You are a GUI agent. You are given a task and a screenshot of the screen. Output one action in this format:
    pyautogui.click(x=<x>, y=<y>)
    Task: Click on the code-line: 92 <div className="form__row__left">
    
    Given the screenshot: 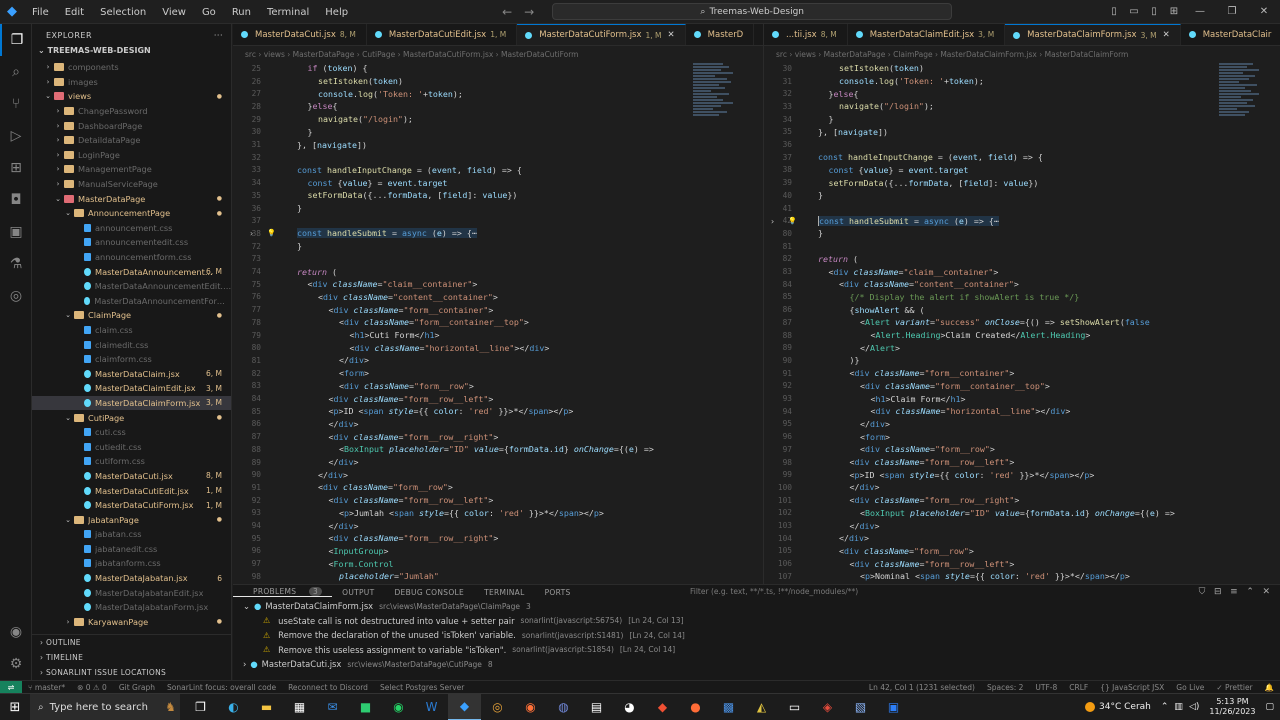 What is the action you would take?
    pyautogui.click(x=498, y=500)
    